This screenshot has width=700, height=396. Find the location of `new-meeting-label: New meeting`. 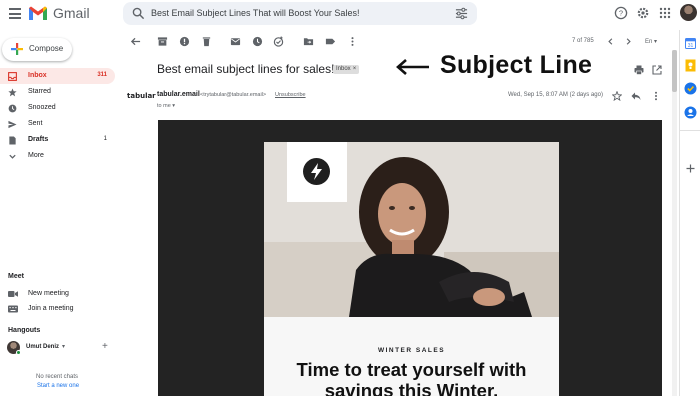

new-meeting-label: New meeting is located at coordinates (48, 293).